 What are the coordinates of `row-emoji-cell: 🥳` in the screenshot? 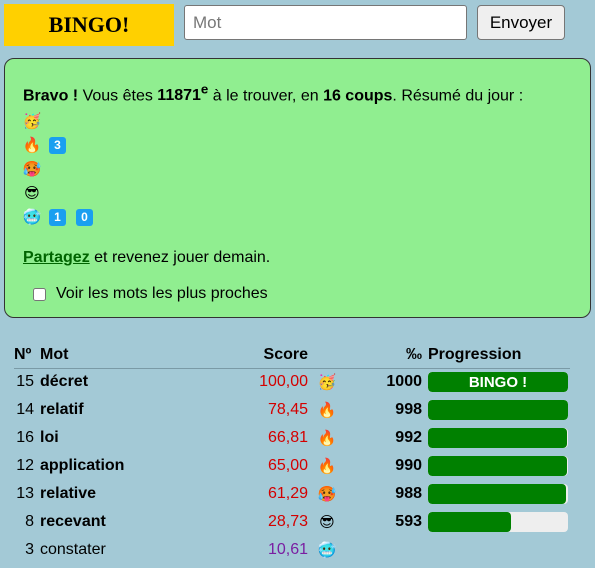 It's located at (333, 382).